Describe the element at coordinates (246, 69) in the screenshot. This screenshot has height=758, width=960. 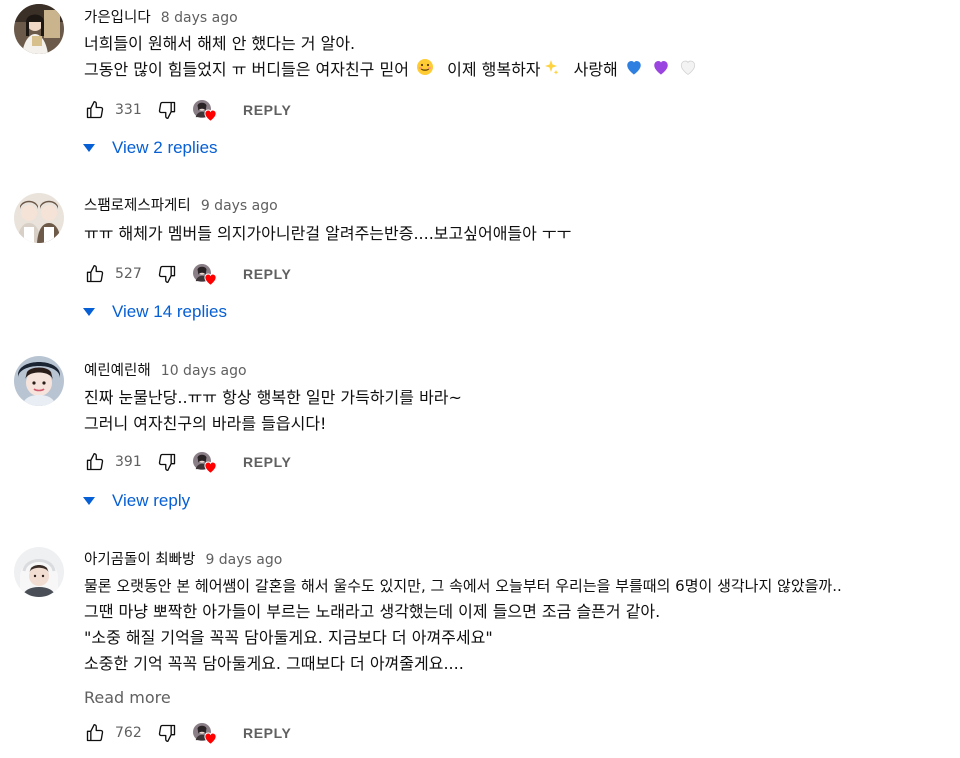
I see `comment-line-part: 그동안 많이 힘들었지 ㅠ 버디들은 여자친구 믿어` at that location.